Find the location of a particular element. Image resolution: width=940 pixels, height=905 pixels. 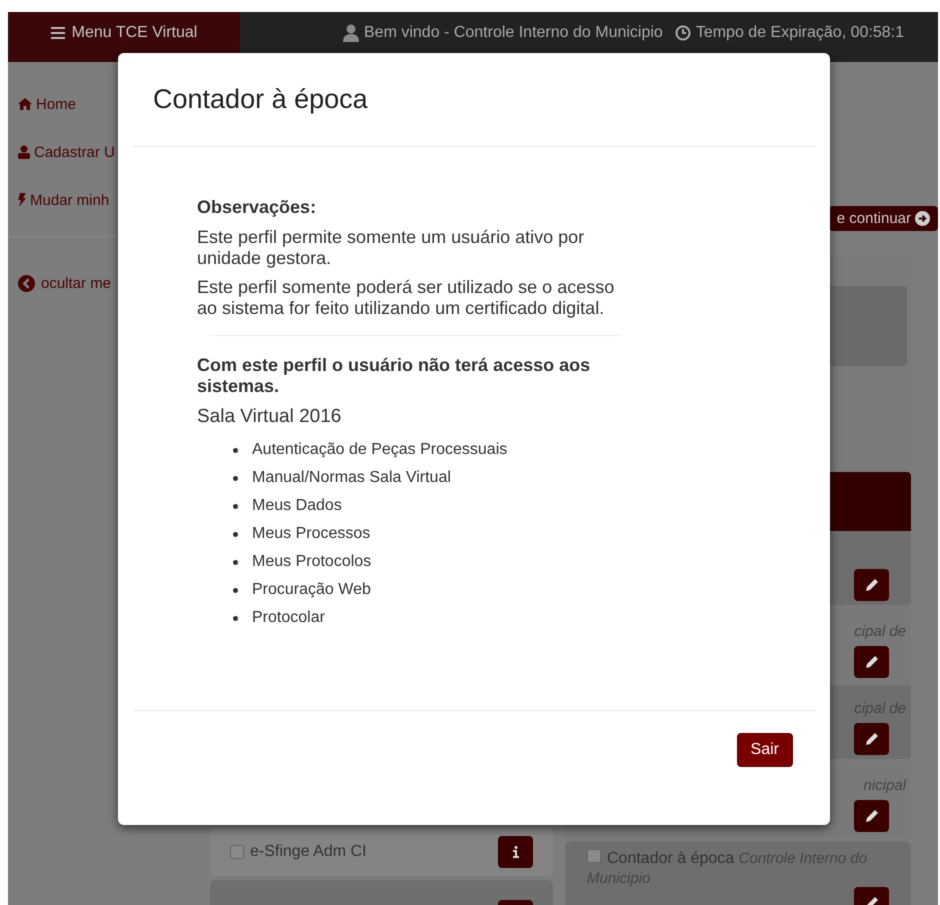

menu-button: Menu TCE Virtual is located at coordinates (124, 37).